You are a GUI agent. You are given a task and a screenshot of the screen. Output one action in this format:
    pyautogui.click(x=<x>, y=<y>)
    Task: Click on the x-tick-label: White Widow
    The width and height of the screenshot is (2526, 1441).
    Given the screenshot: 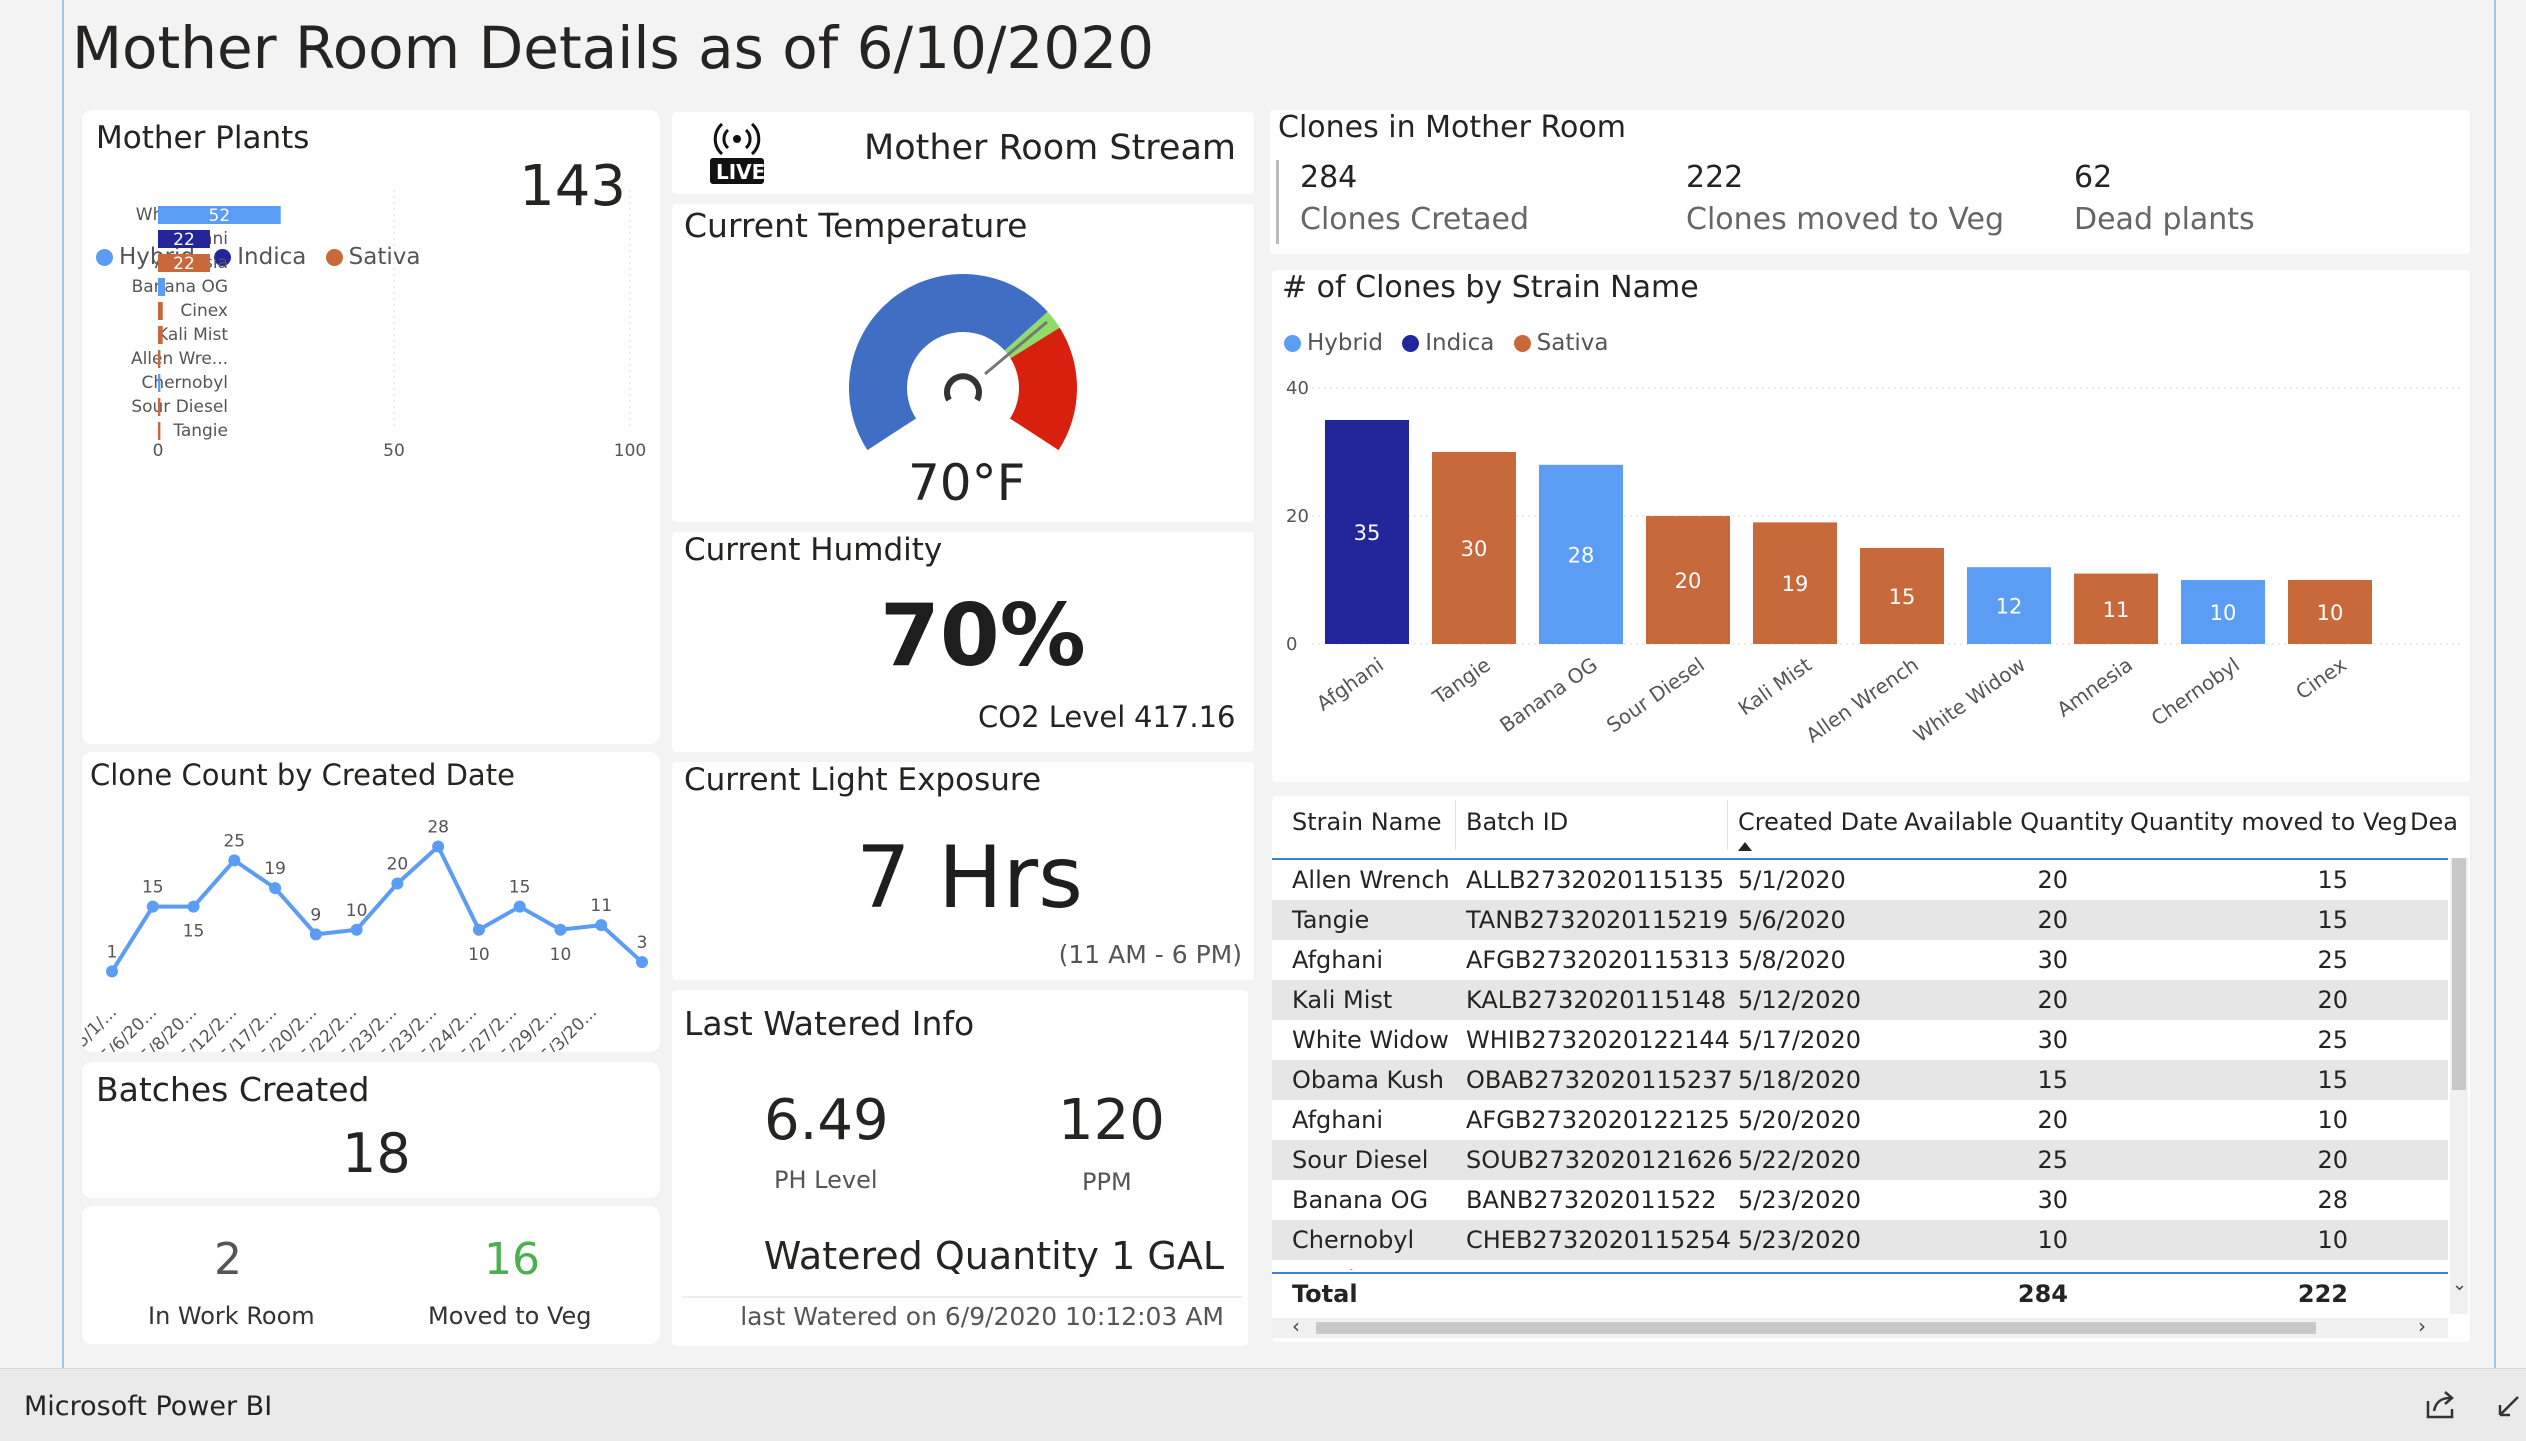 What is the action you would take?
    pyautogui.click(x=1969, y=699)
    